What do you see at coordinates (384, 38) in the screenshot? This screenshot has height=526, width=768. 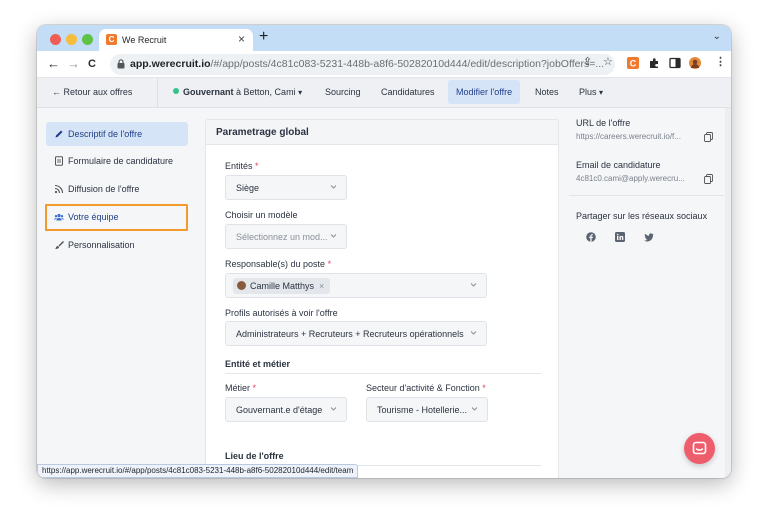 I see `tab-strip: C We Recruit × + ⌄` at bounding box center [384, 38].